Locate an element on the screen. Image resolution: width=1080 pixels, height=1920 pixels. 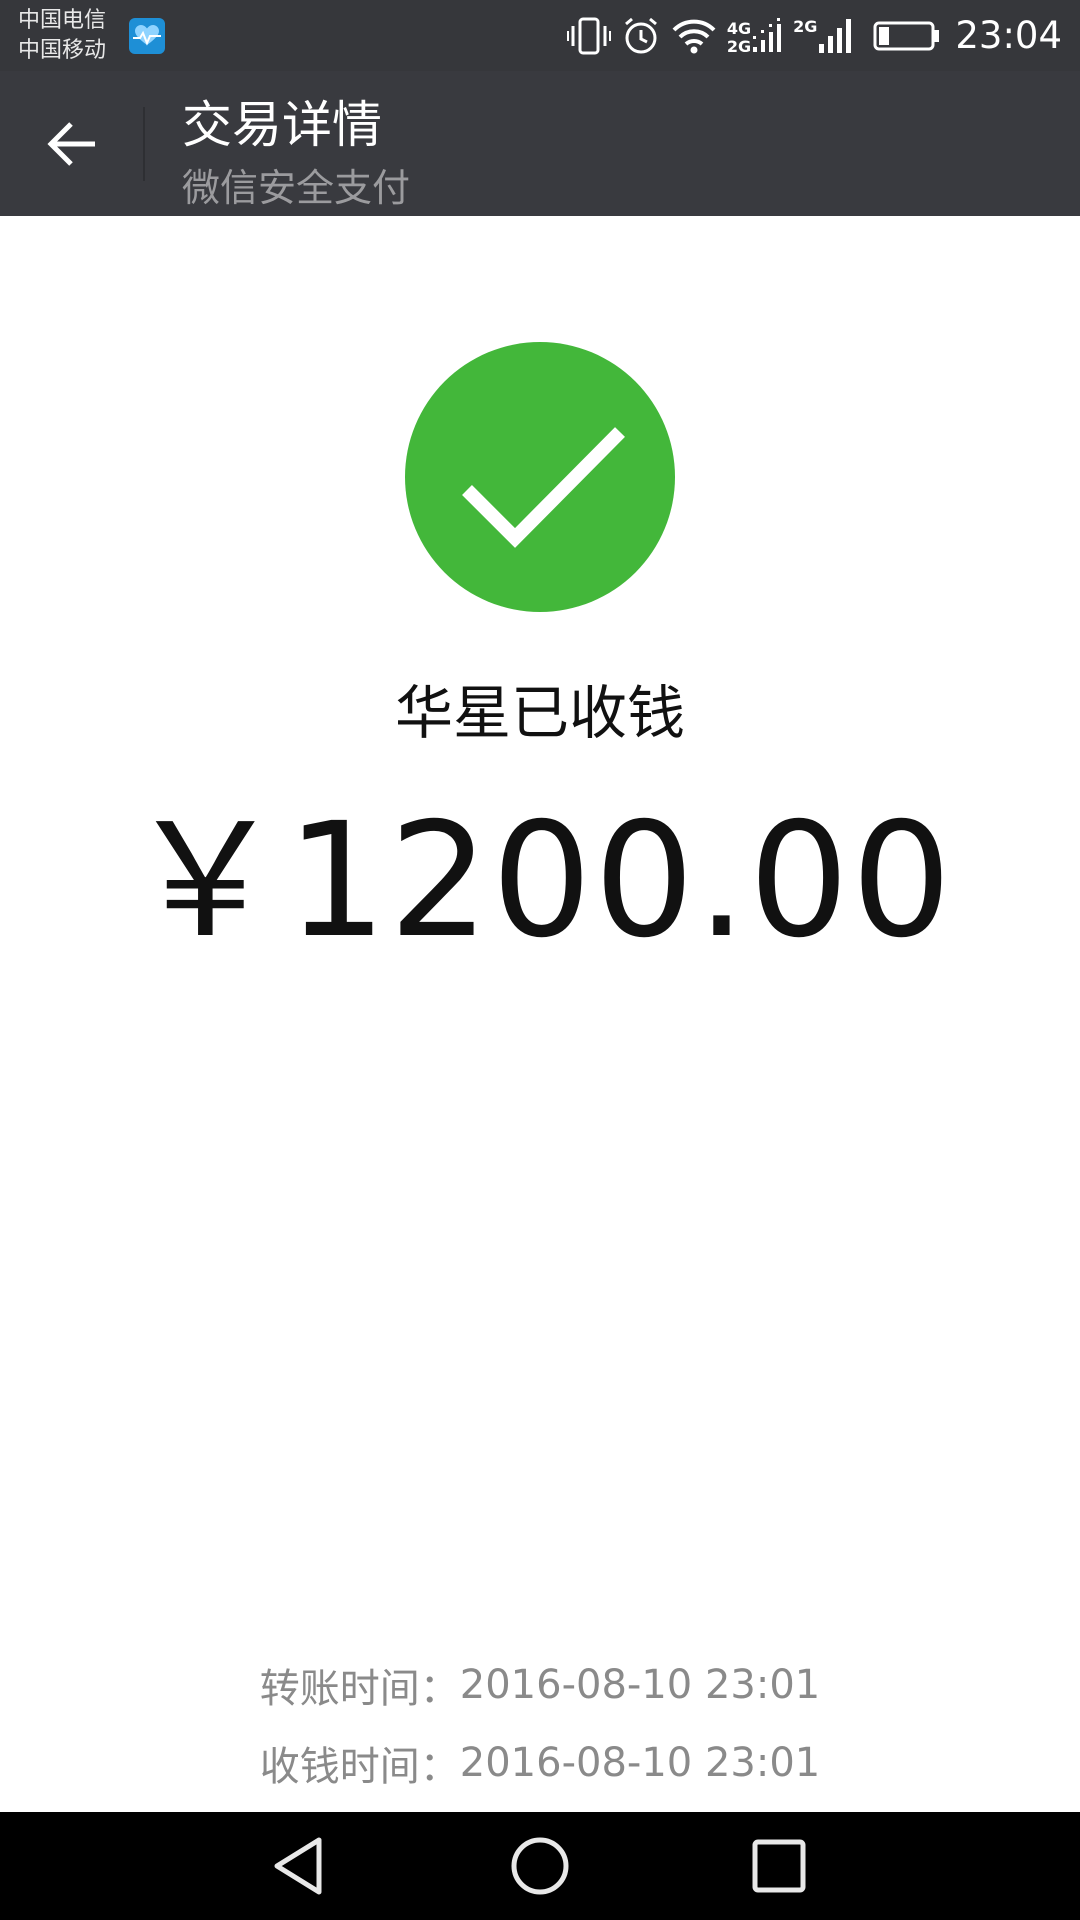
receive-time-label: 收钱时间： is located at coordinates (359, 1767).